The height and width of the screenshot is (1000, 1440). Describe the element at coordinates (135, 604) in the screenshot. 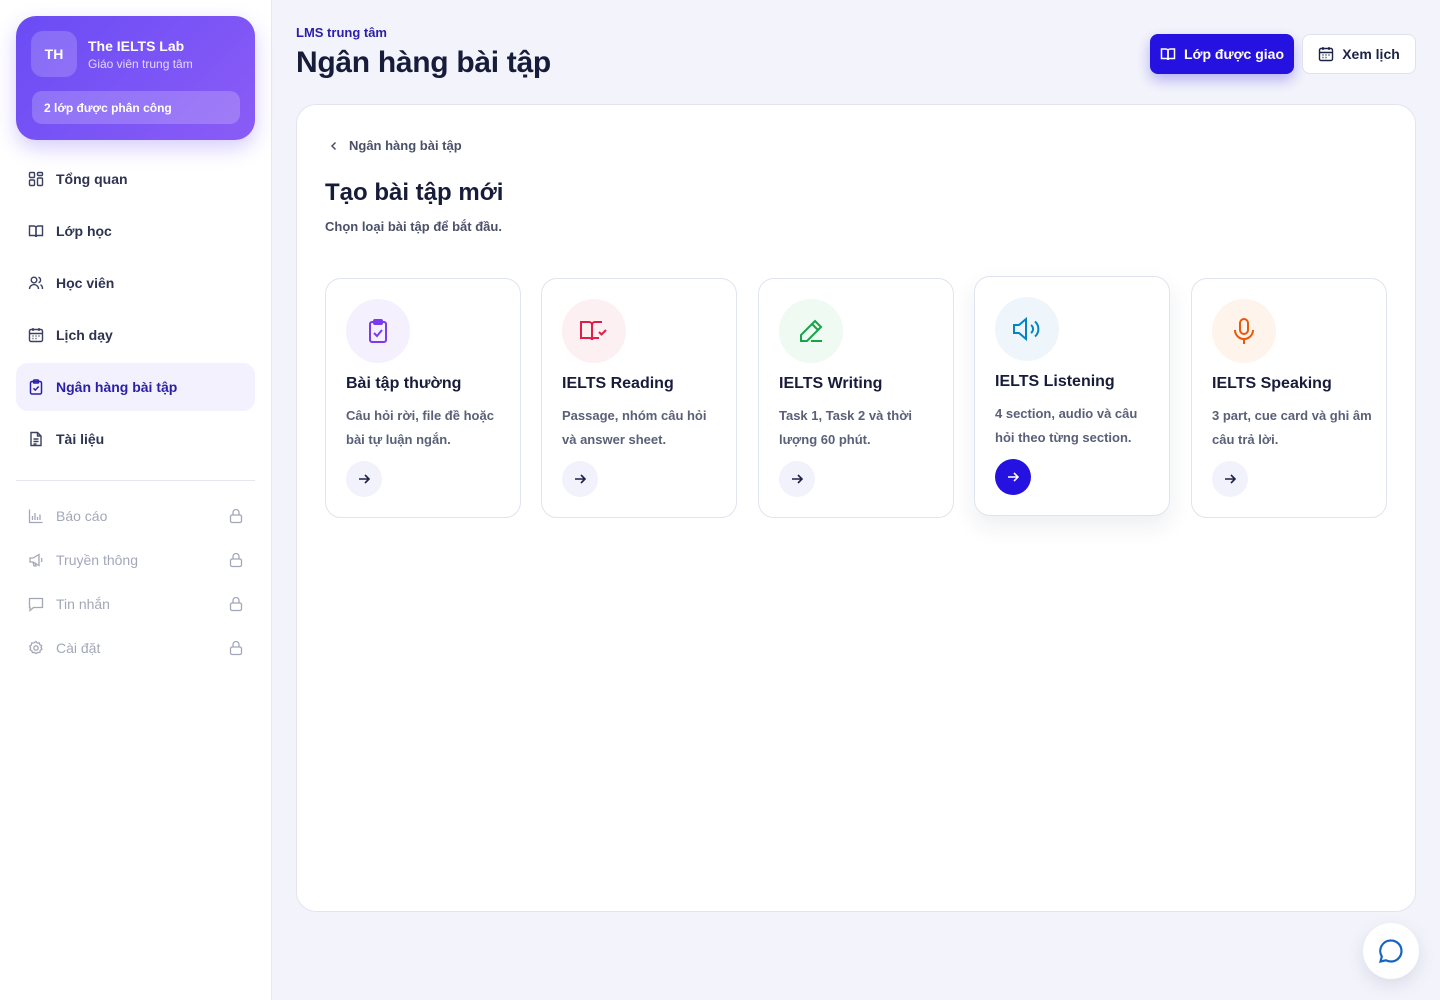

I see `sidebar-item-messages: Tin nhắn` at that location.